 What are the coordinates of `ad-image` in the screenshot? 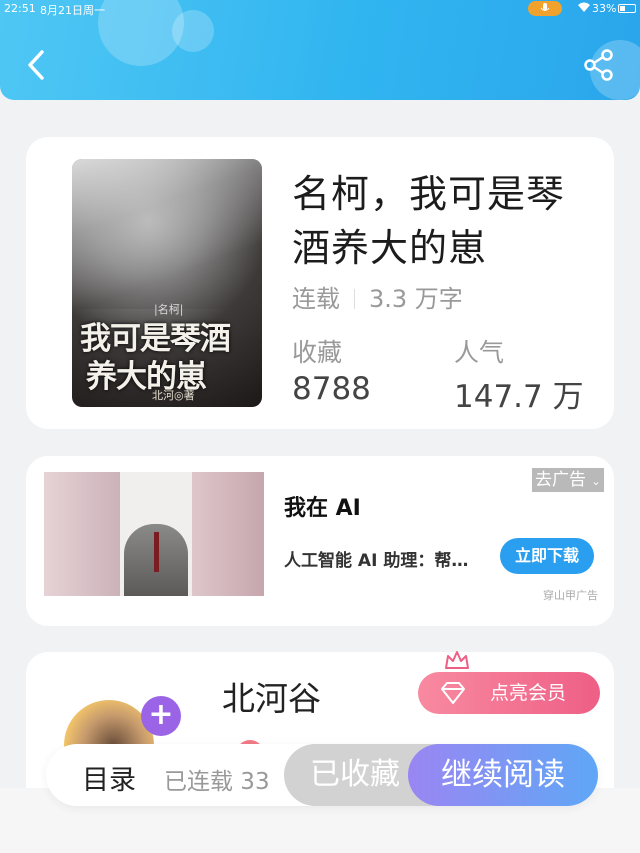 It's located at (154, 534).